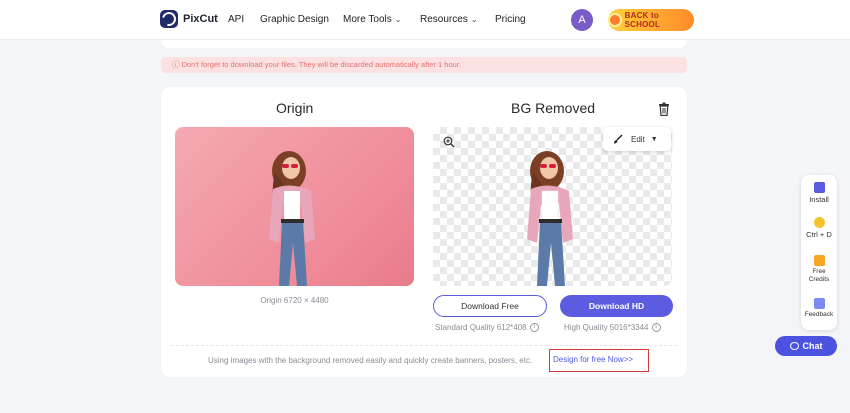  I want to click on info-circle-icon: ⓘ, so click(176, 64).